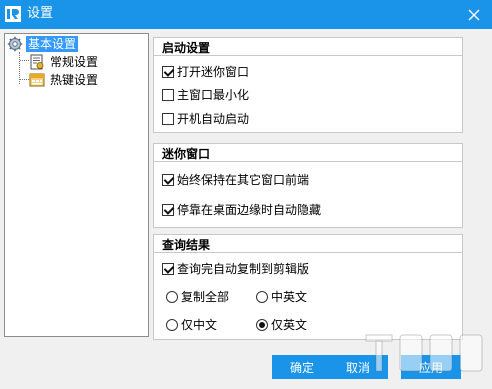 The width and height of the screenshot is (492, 389). I want to click on english-only-radio: 仅英文, so click(281, 325).